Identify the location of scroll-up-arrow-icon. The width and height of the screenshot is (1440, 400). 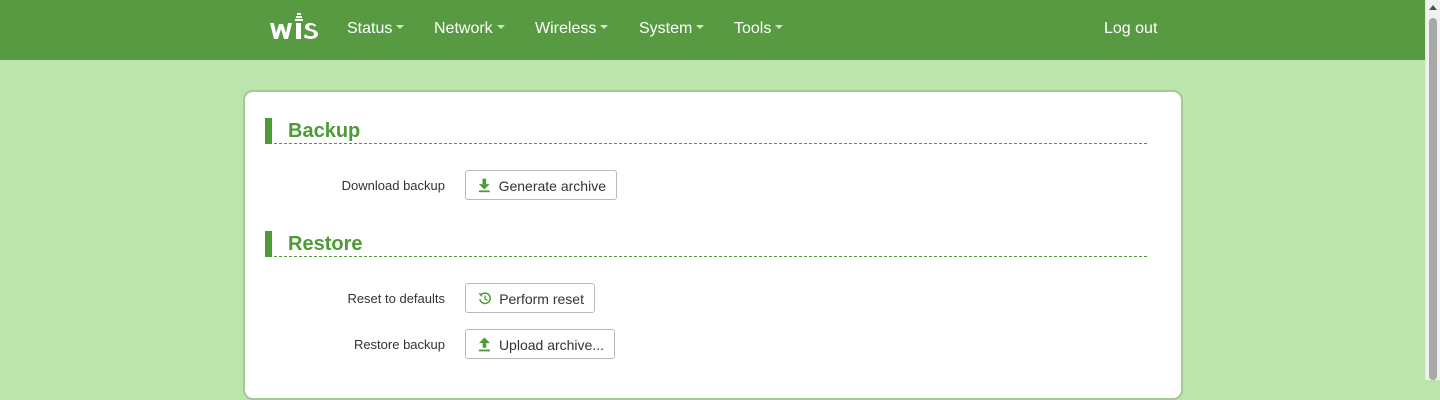
(1433, 7).